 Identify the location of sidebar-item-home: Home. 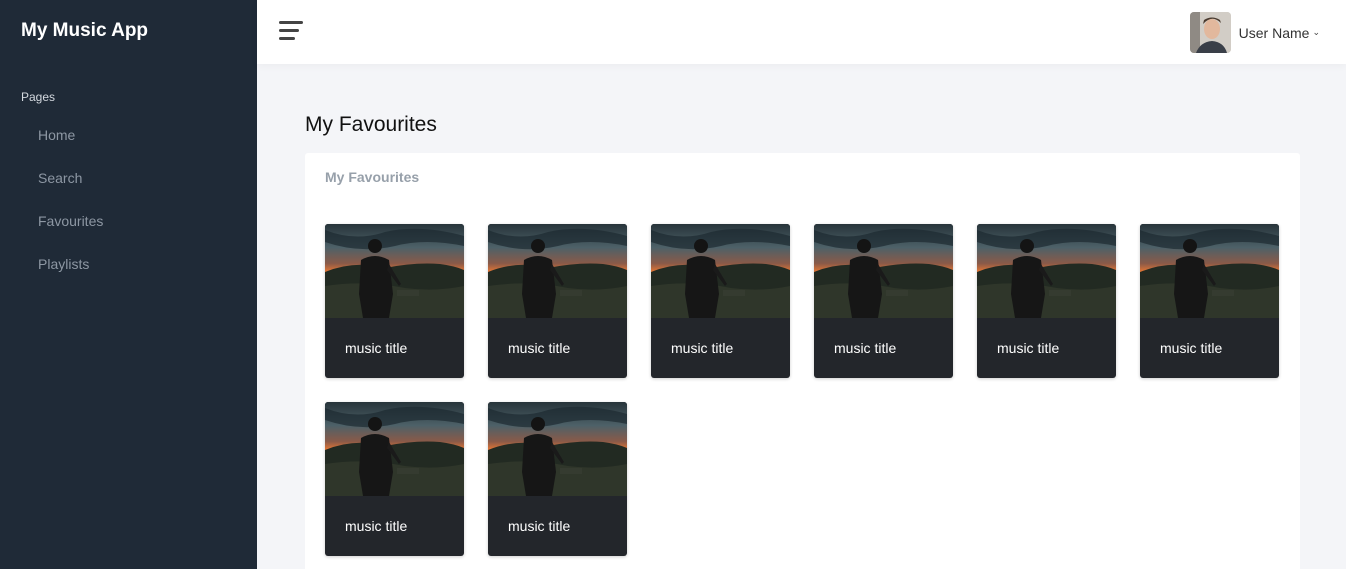
(128, 137).